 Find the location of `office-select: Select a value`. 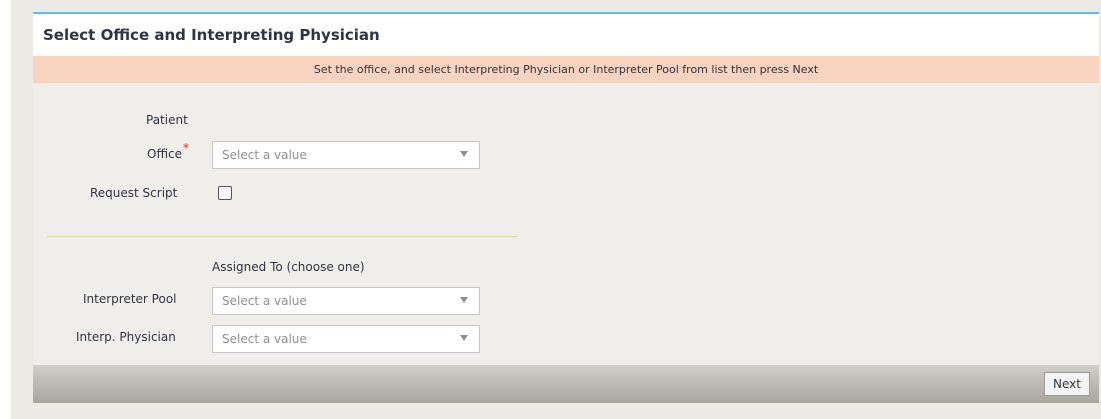

office-select: Select a value is located at coordinates (346, 155).